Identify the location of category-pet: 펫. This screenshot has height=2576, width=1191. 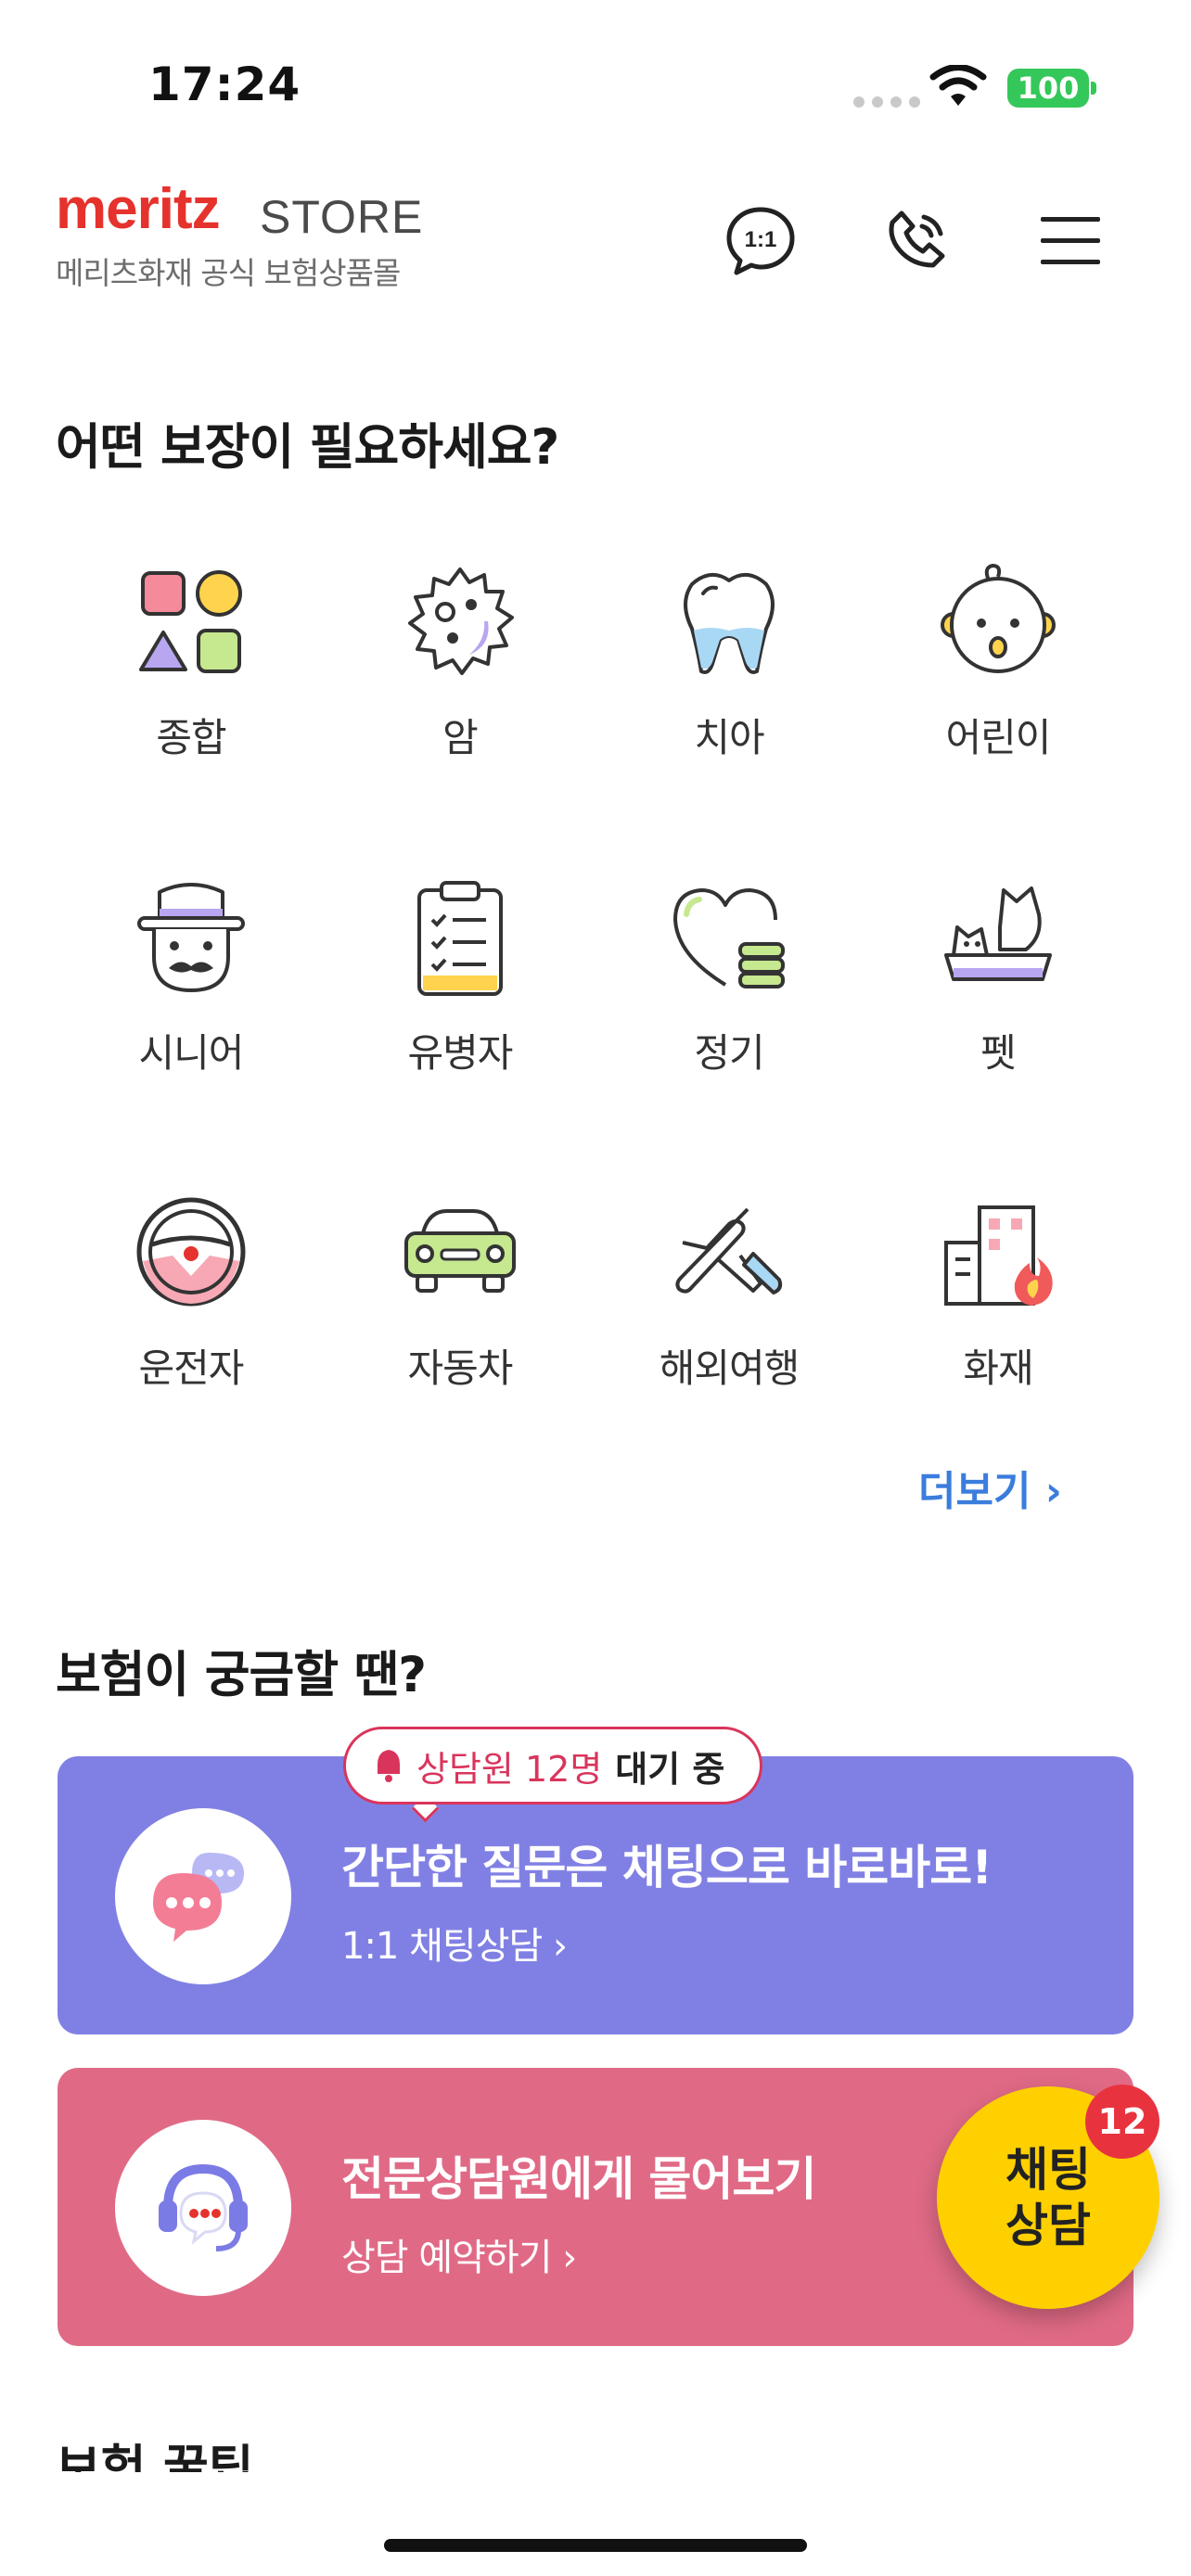
(998, 975).